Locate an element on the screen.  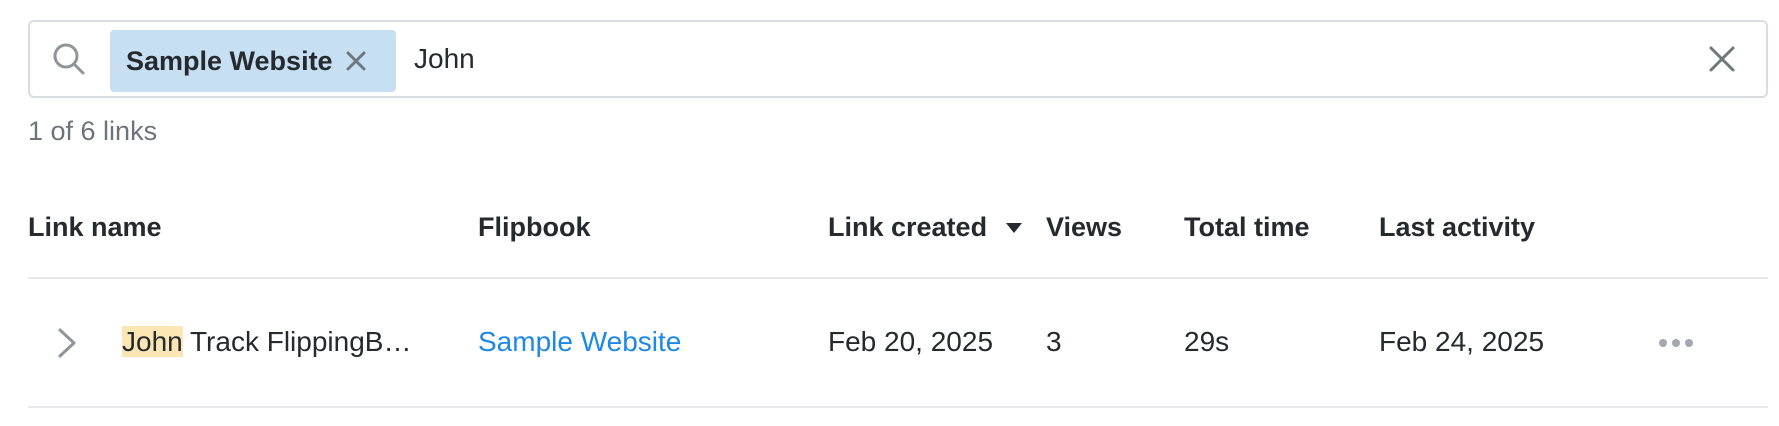
search-input is located at coordinates (1039, 59).